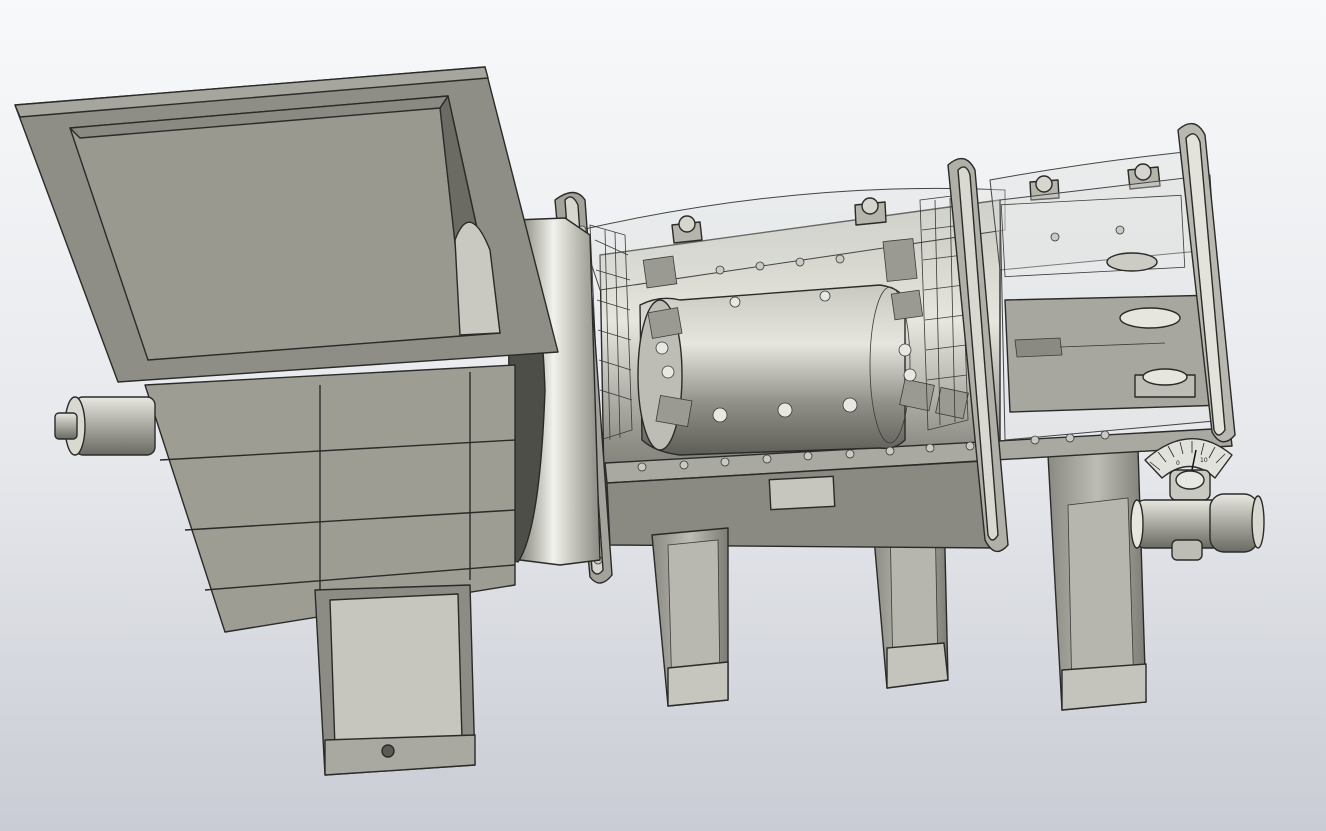  Describe the element at coordinates (690, 617) in the screenshot. I see `support-leg-left` at that location.